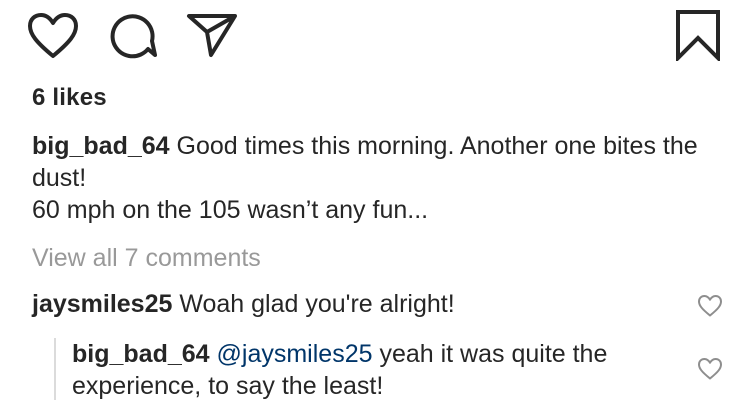 The width and height of the screenshot is (750, 400). I want to click on save-button, so click(698, 35).